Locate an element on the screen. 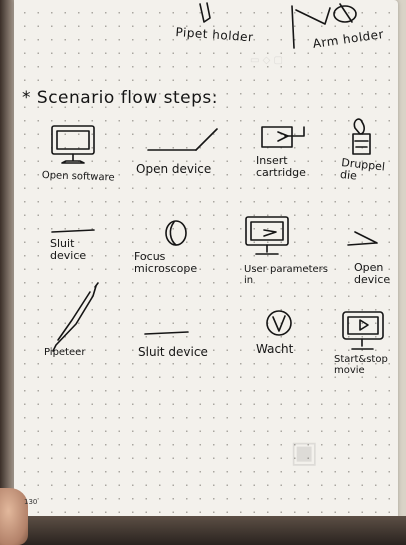  step-label-user-parameters: User parameters in is located at coordinates (286, 275).